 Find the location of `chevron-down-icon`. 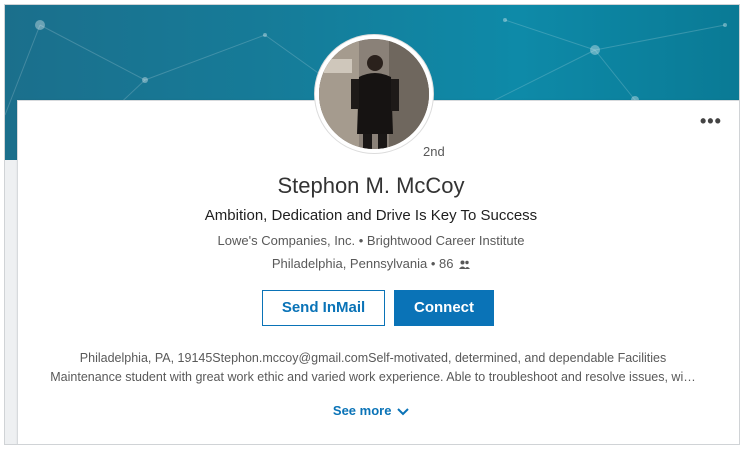

chevron-down-icon is located at coordinates (403, 411).